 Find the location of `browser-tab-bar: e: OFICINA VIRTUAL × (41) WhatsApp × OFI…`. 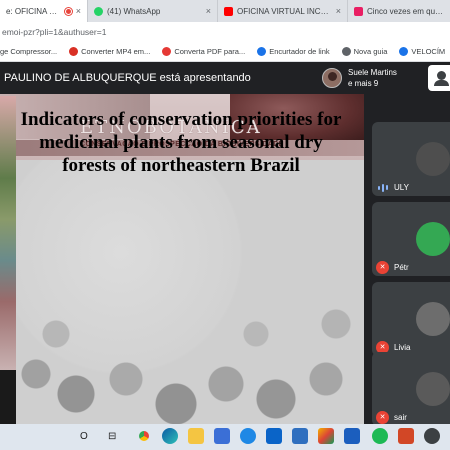

browser-tab-bar: e: OFICINA VIRTUAL × (41) WhatsApp × OFI… is located at coordinates (225, 11).